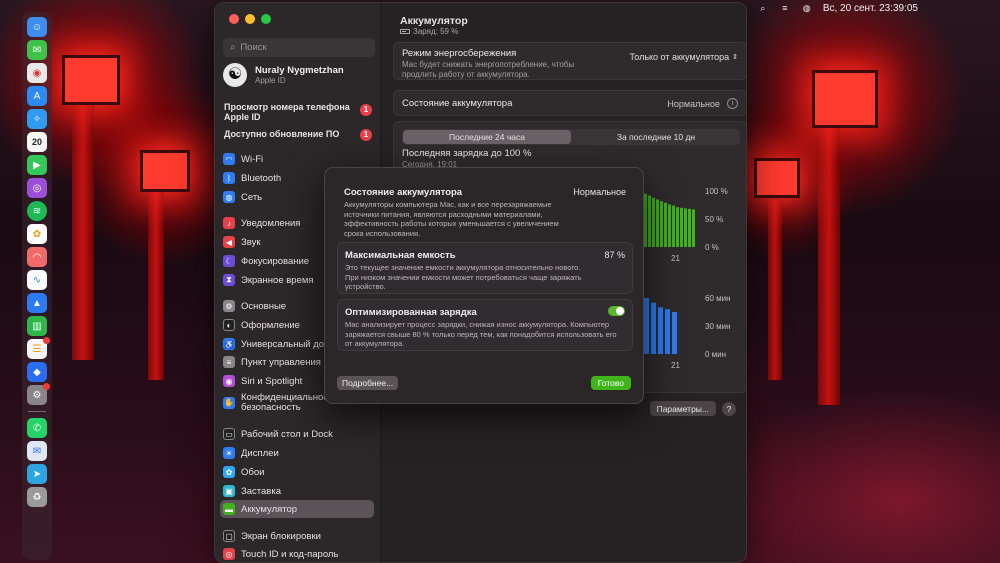  I want to click on system-settings-icon: ⚙, so click(38, 394).